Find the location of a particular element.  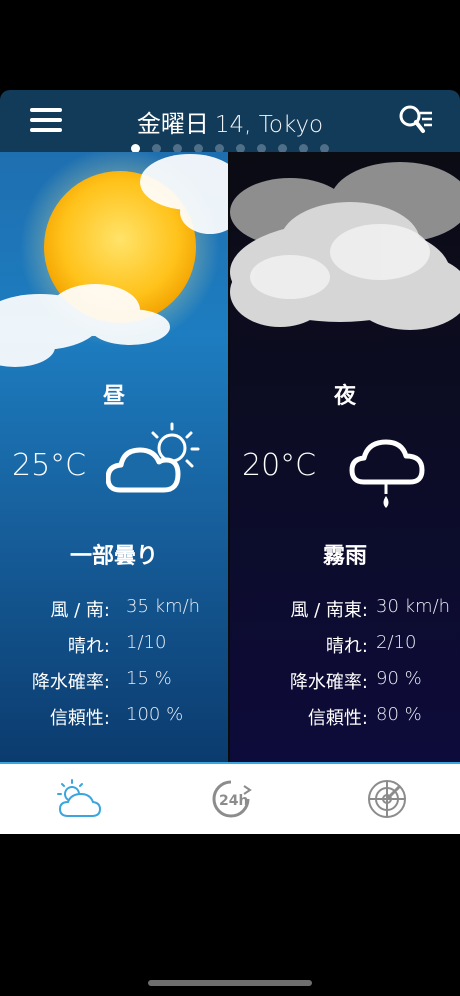

tab-24h: 24h is located at coordinates (231, 799).